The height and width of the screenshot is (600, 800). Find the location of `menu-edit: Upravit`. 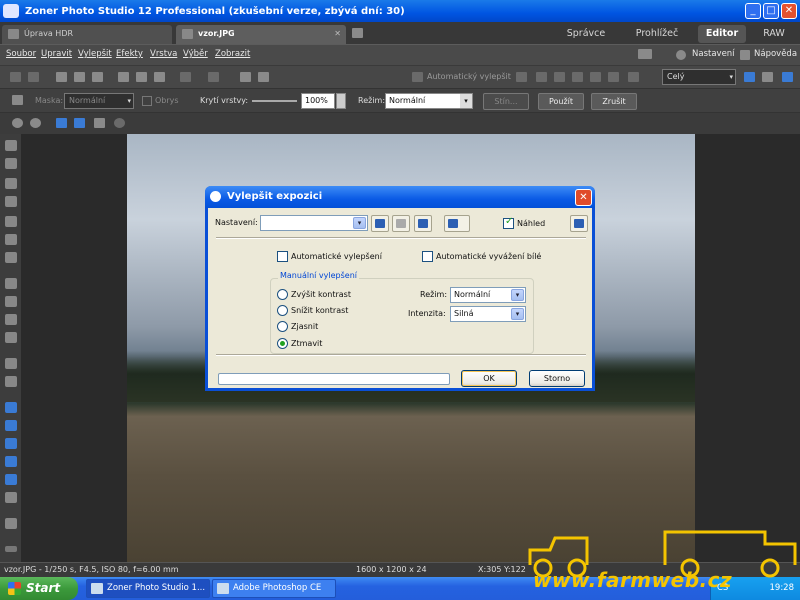

menu-edit: Upravit is located at coordinates (56, 54).